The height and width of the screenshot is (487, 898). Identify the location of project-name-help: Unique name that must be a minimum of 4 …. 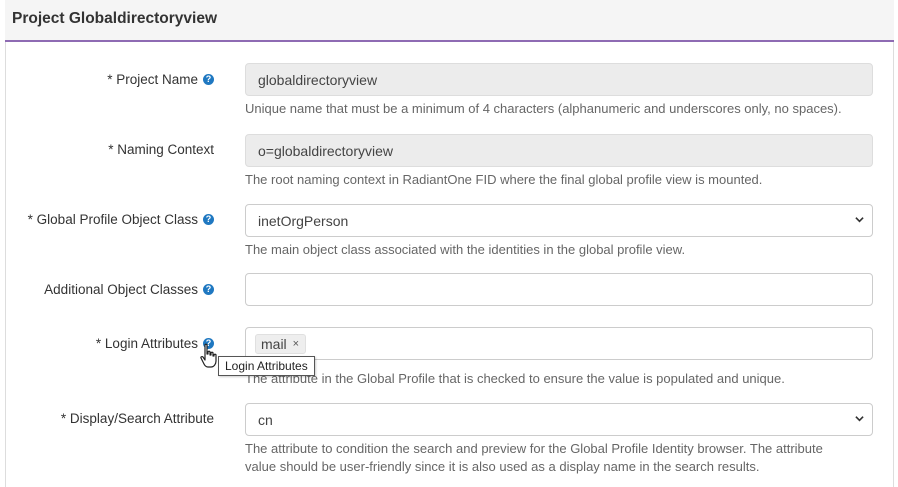
(543, 108).